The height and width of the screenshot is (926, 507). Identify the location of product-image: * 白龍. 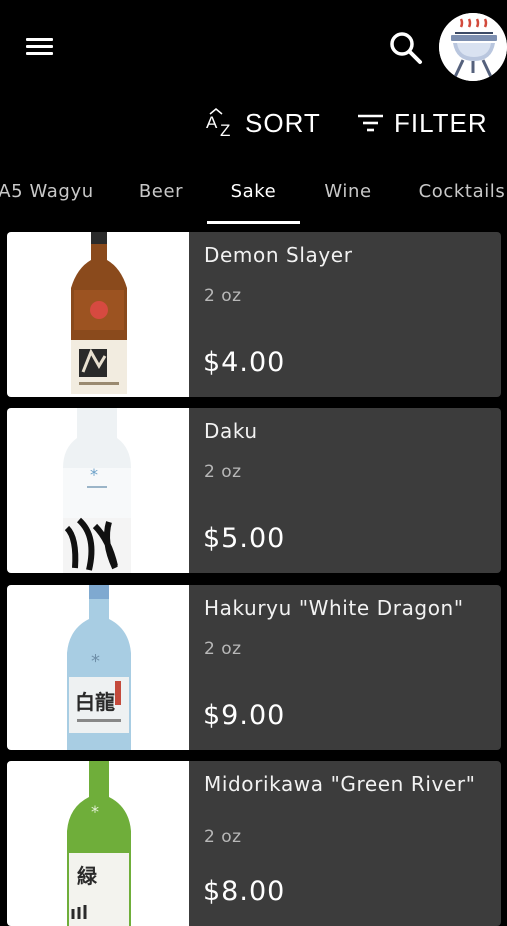
(98, 667).